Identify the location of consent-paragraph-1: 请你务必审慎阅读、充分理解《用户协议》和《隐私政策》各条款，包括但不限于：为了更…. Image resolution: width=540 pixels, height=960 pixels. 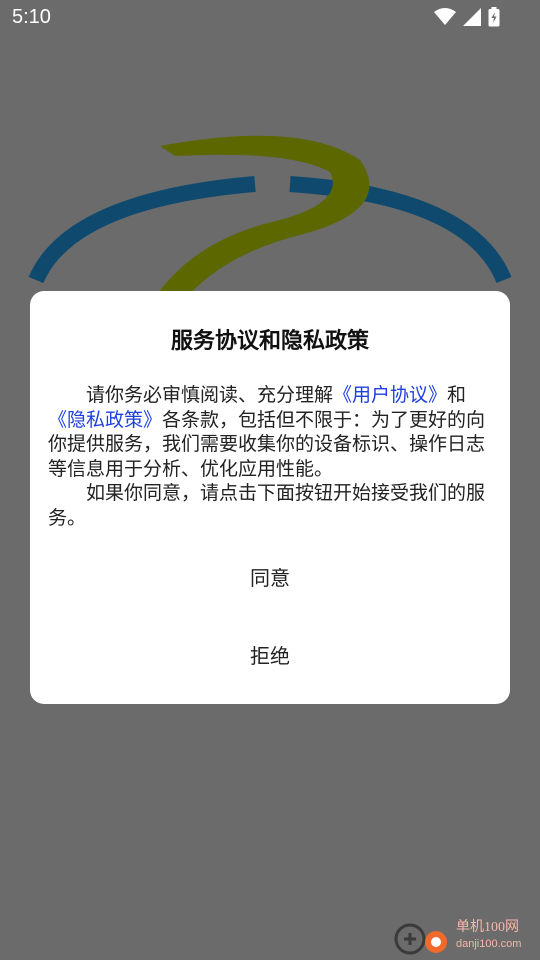
(271, 432).